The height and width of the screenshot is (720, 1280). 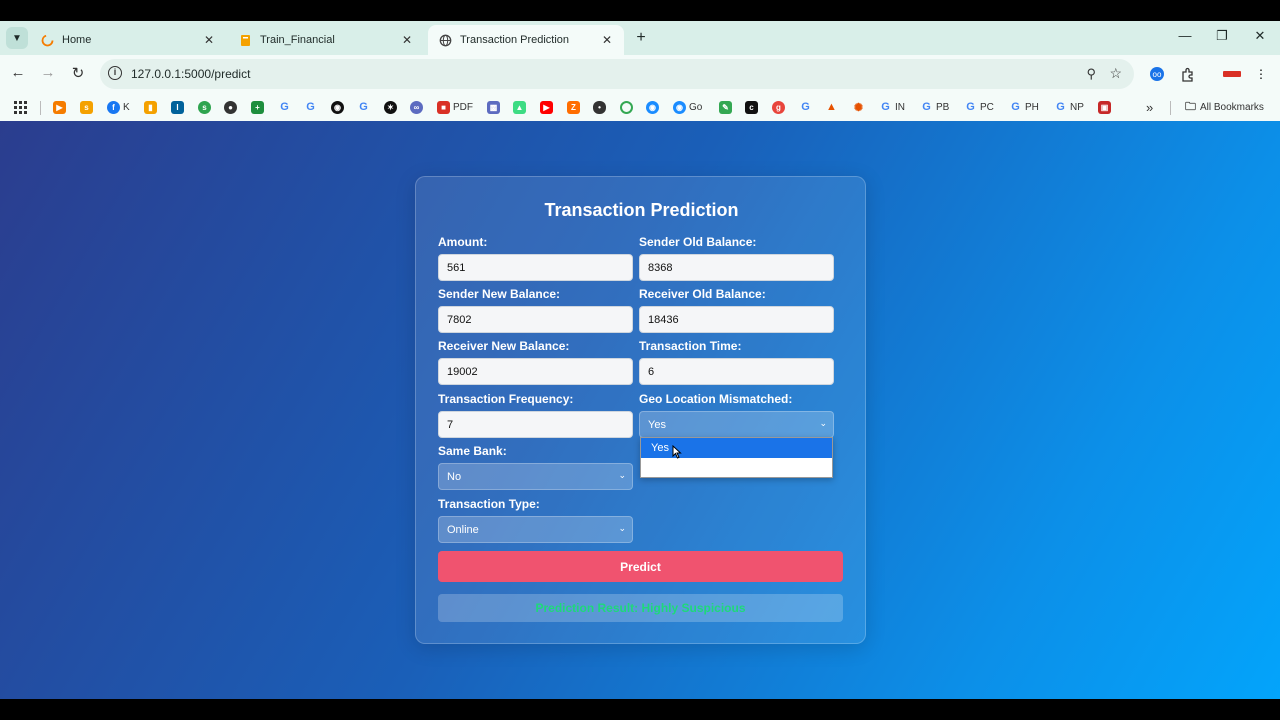 What do you see at coordinates (1091, 74) in the screenshot?
I see `zoom-icon: ⚲` at bounding box center [1091, 74].